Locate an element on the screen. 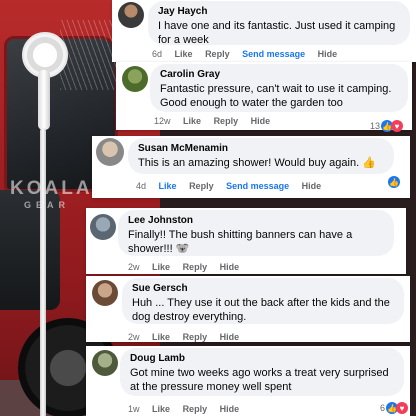 The height and width of the screenshot is (416, 416). reaction-count: 13 👍 ♥ is located at coordinates (387, 126).